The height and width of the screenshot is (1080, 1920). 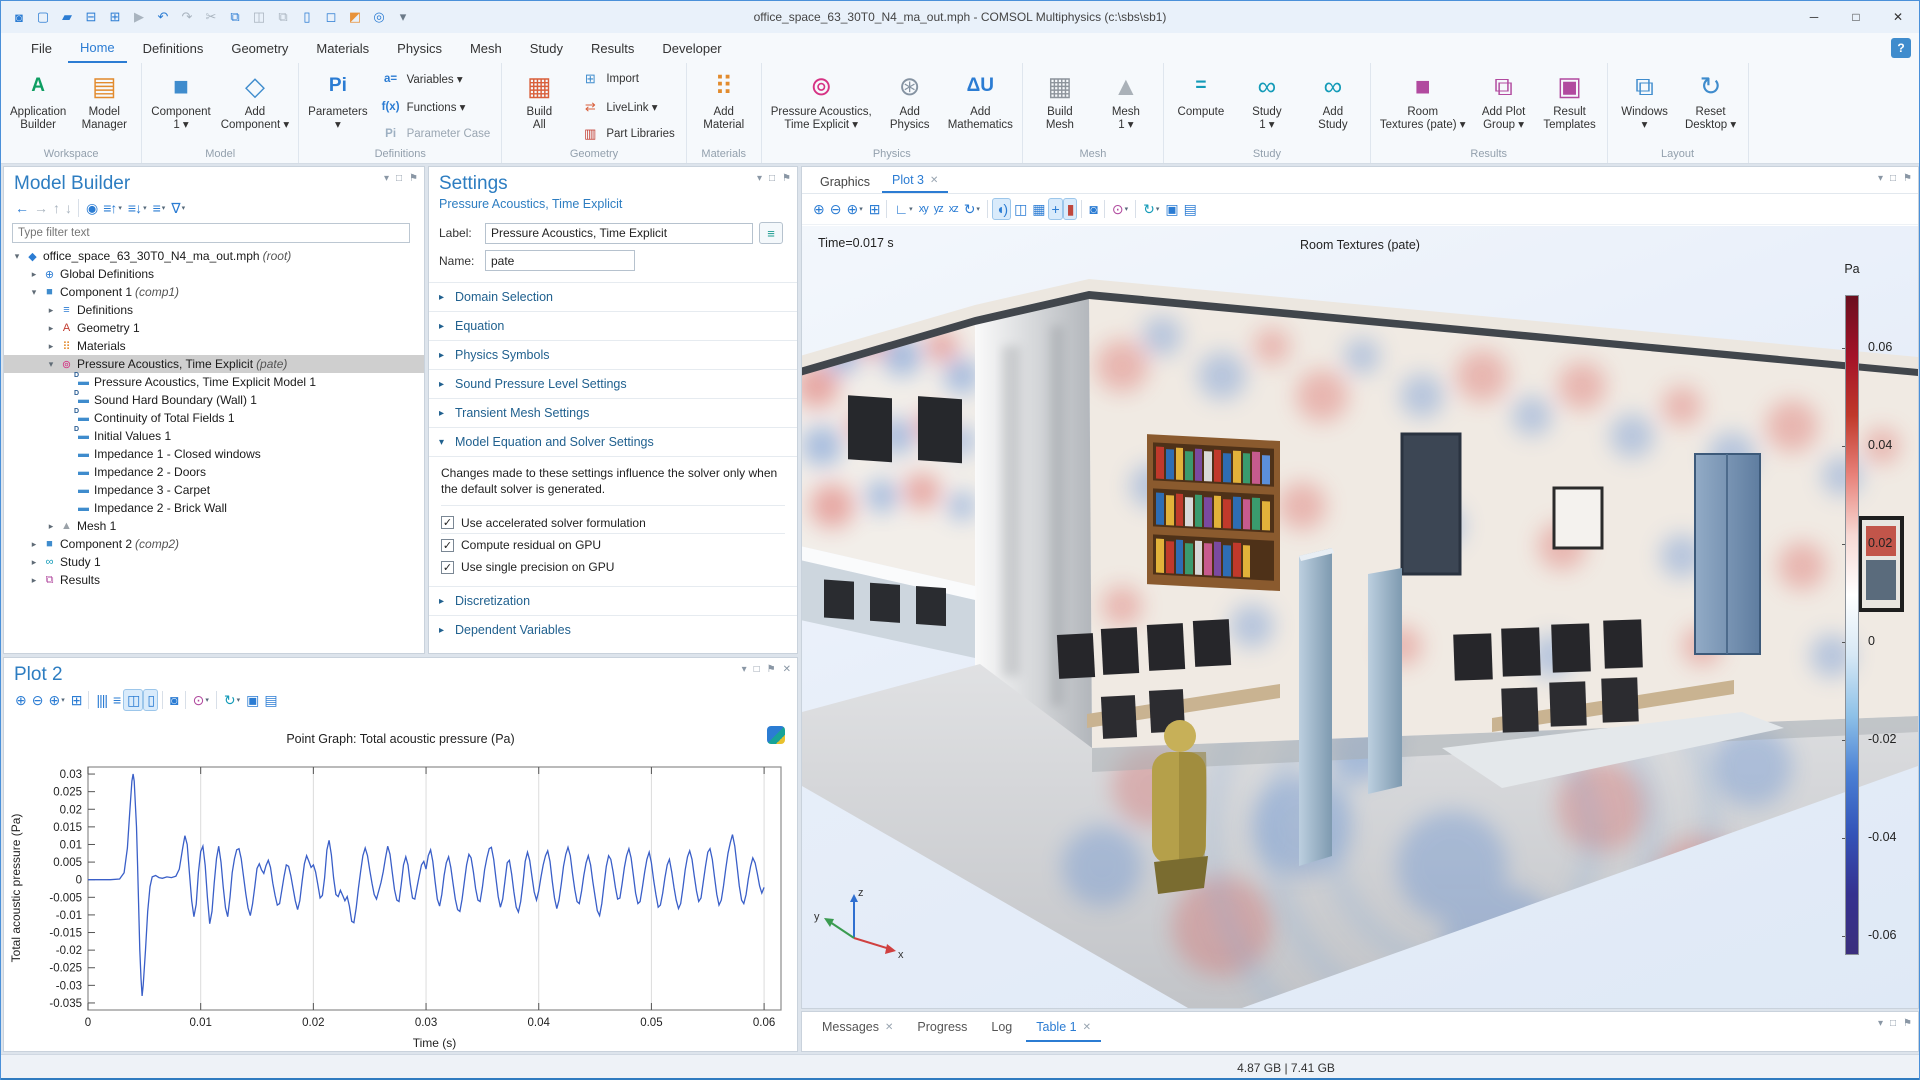 What do you see at coordinates (187, 17) in the screenshot?
I see `redo-icon: ↷` at bounding box center [187, 17].